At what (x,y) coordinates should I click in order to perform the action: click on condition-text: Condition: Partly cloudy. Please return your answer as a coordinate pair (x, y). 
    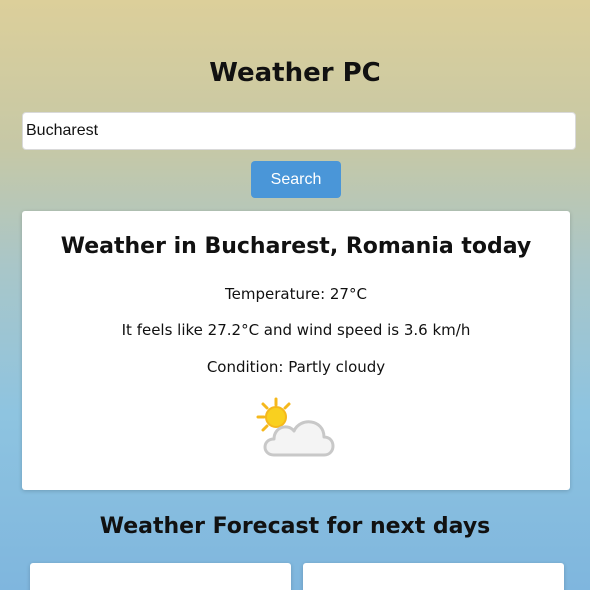
    Looking at the image, I should click on (296, 367).